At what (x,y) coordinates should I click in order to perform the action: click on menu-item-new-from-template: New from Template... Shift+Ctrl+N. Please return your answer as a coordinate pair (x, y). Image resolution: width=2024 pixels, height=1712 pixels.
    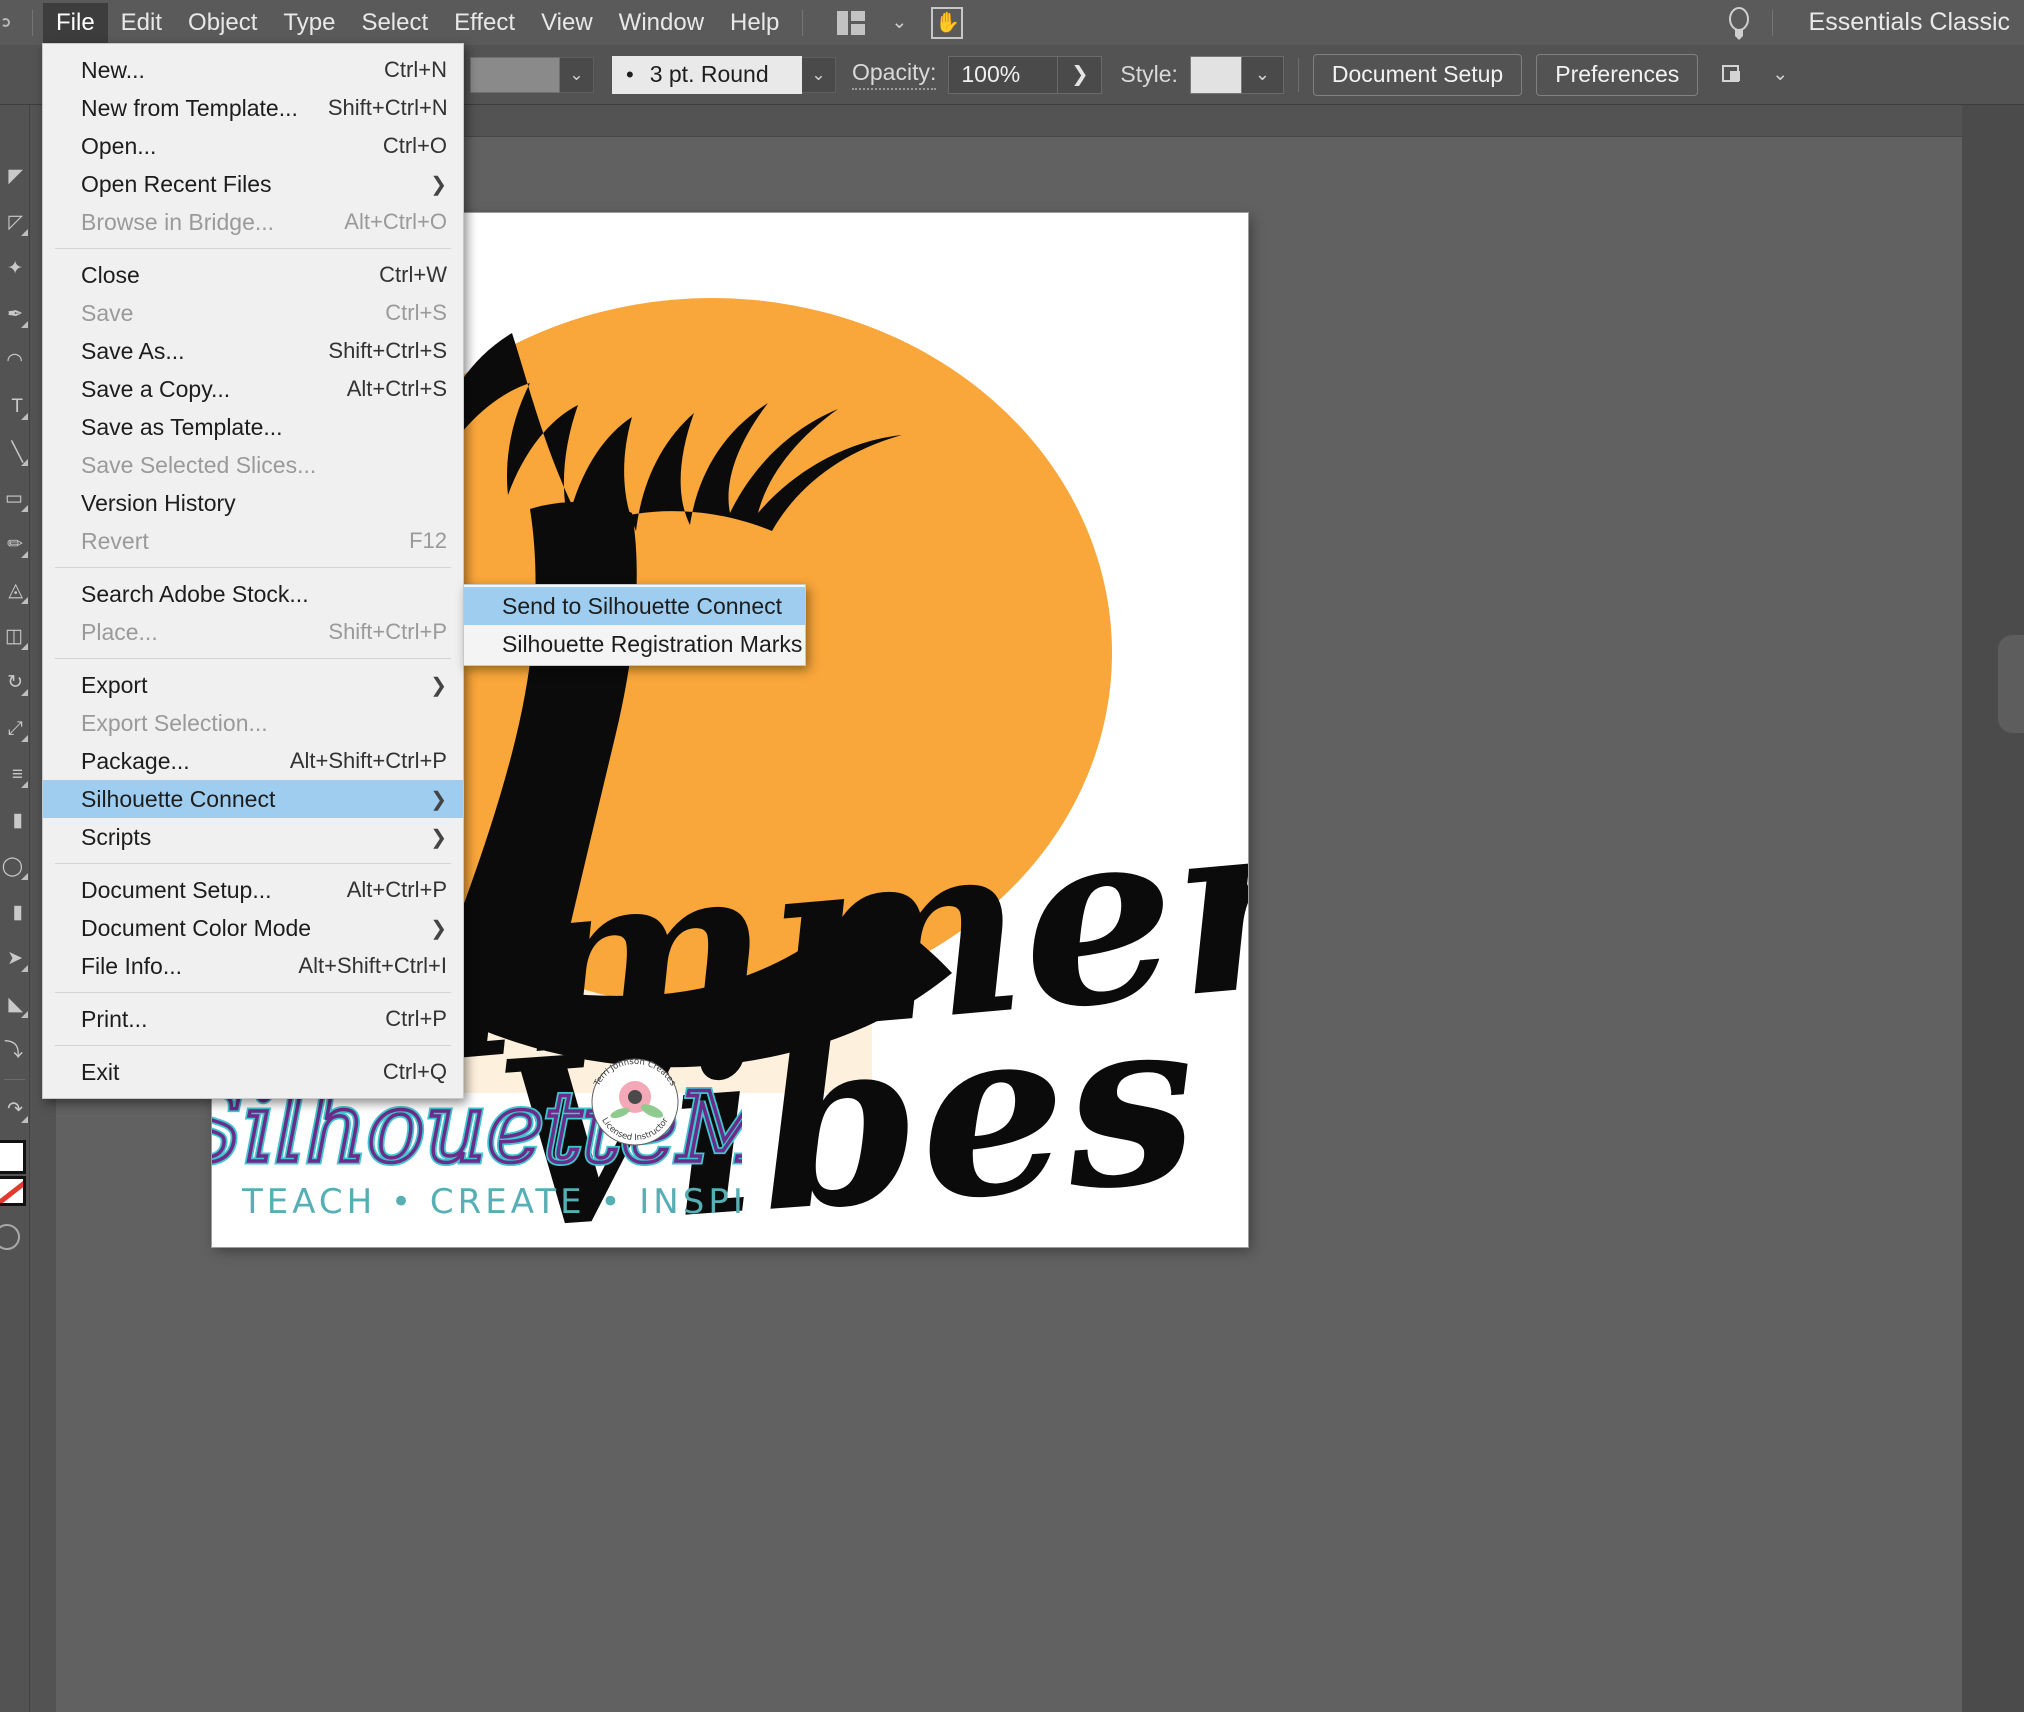
    Looking at the image, I should click on (253, 108).